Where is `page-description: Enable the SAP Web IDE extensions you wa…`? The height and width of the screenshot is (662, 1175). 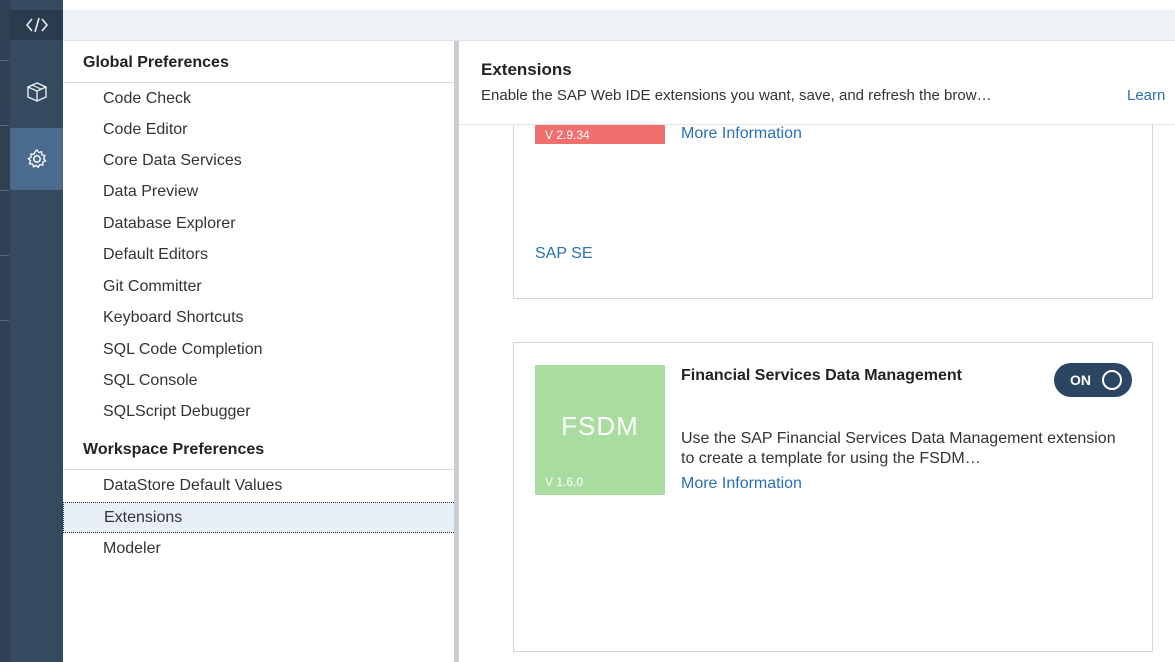
page-description: Enable the SAP Web IDE extensions you wa… is located at coordinates (736, 95).